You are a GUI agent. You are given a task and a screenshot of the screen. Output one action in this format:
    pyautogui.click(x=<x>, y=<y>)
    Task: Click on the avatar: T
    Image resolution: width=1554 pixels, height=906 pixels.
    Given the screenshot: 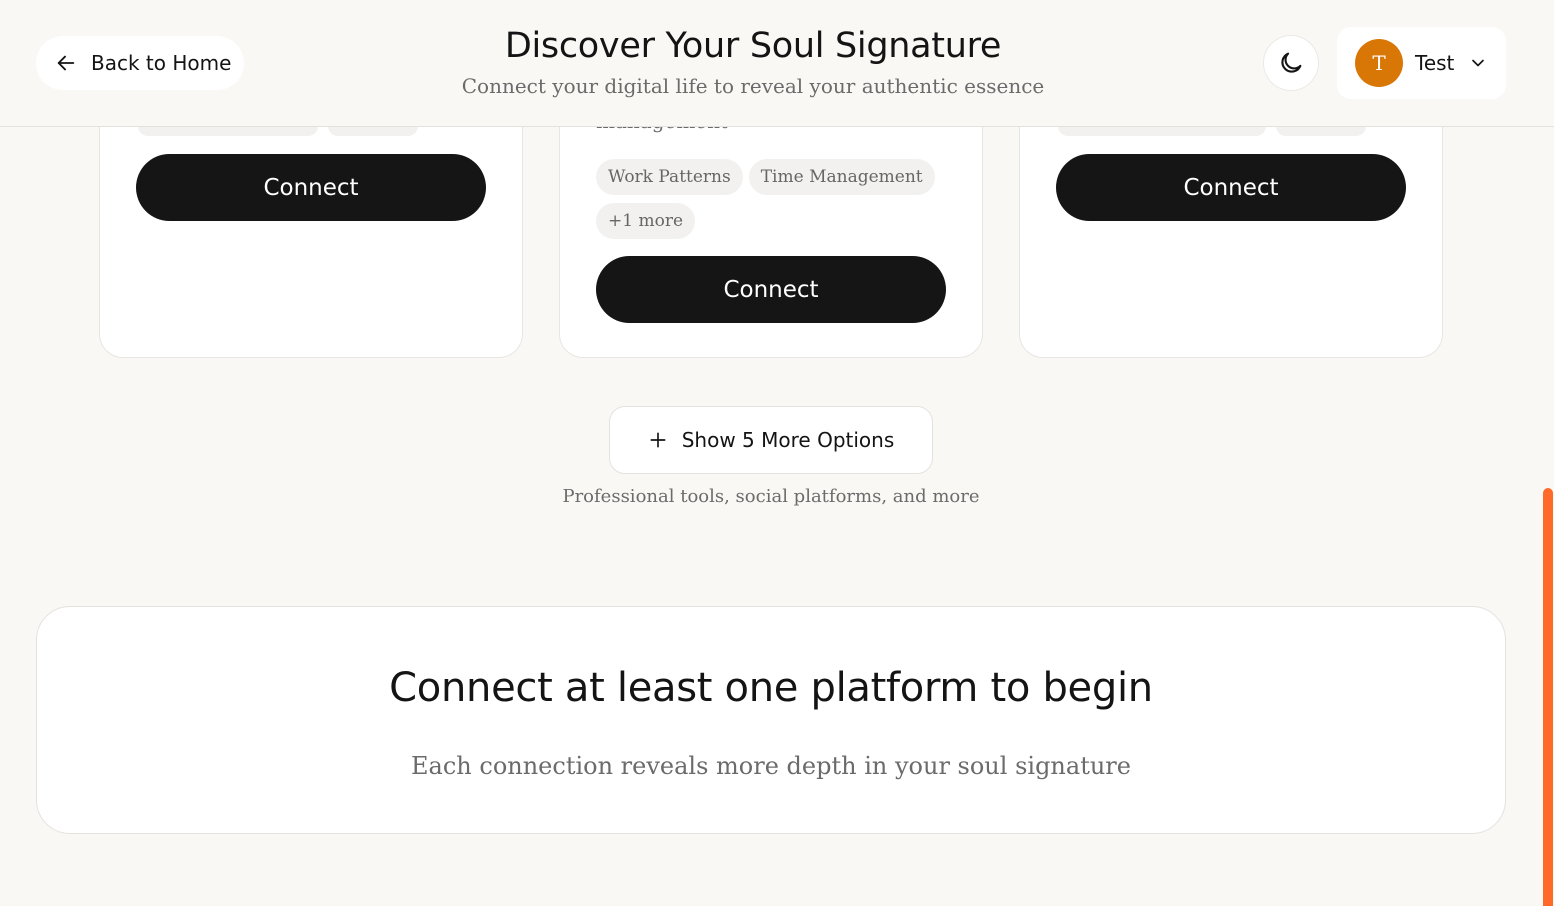 What is the action you would take?
    pyautogui.click(x=1379, y=63)
    